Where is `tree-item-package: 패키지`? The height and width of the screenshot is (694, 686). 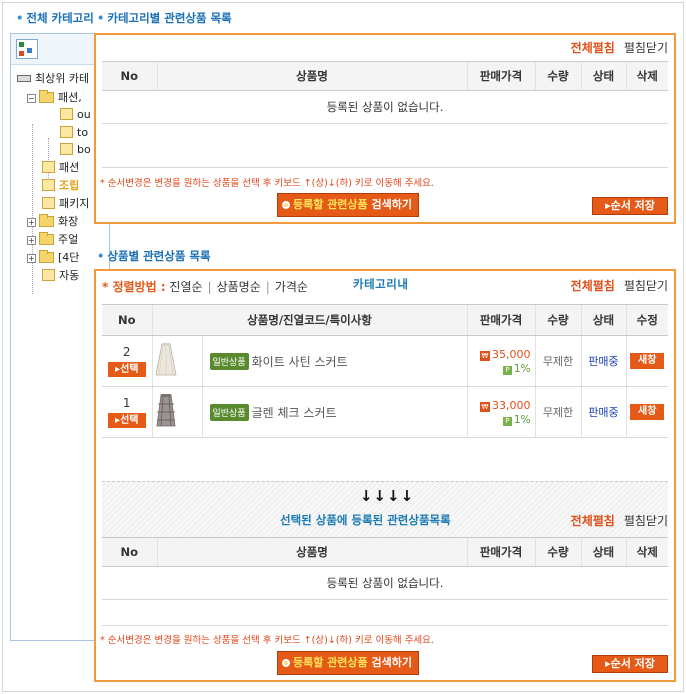 tree-item-package: 패키지 is located at coordinates (65, 204).